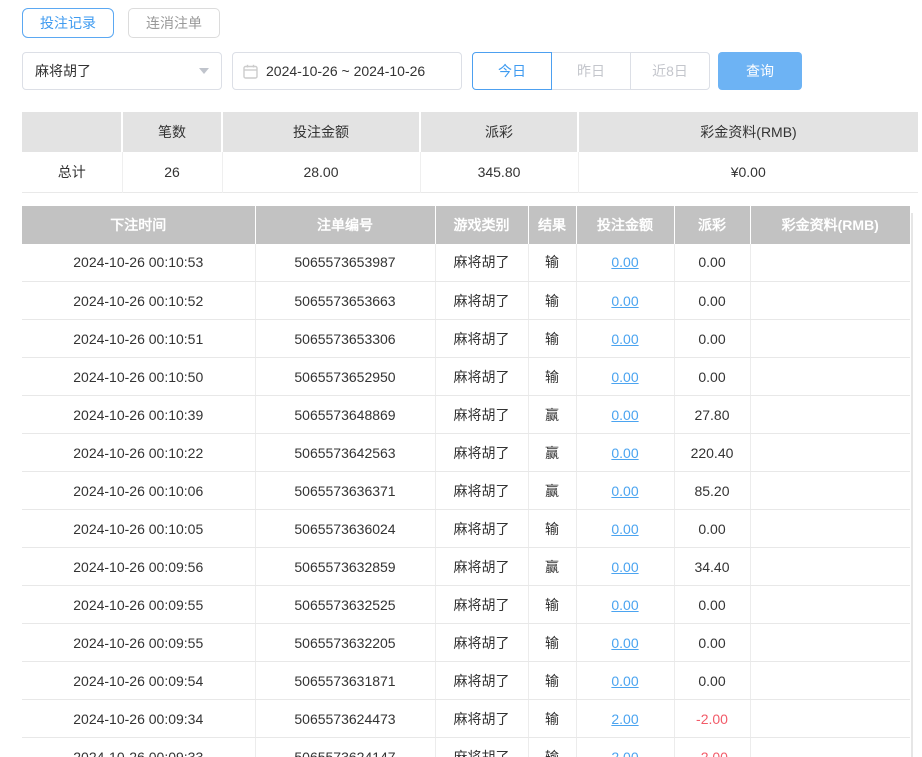  Describe the element at coordinates (345, 262) in the screenshot. I see `order-number-cell: 5065573653987` at that location.